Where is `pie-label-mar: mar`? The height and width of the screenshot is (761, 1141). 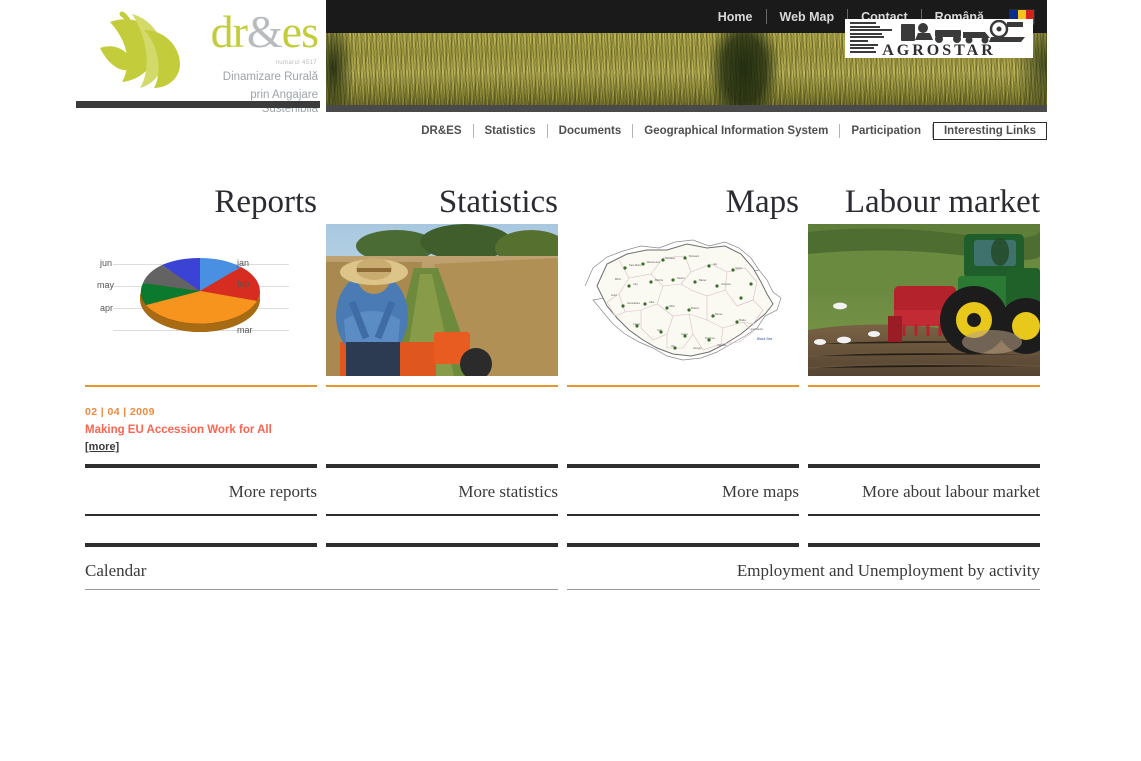
pie-label-mar: mar is located at coordinates (245, 330).